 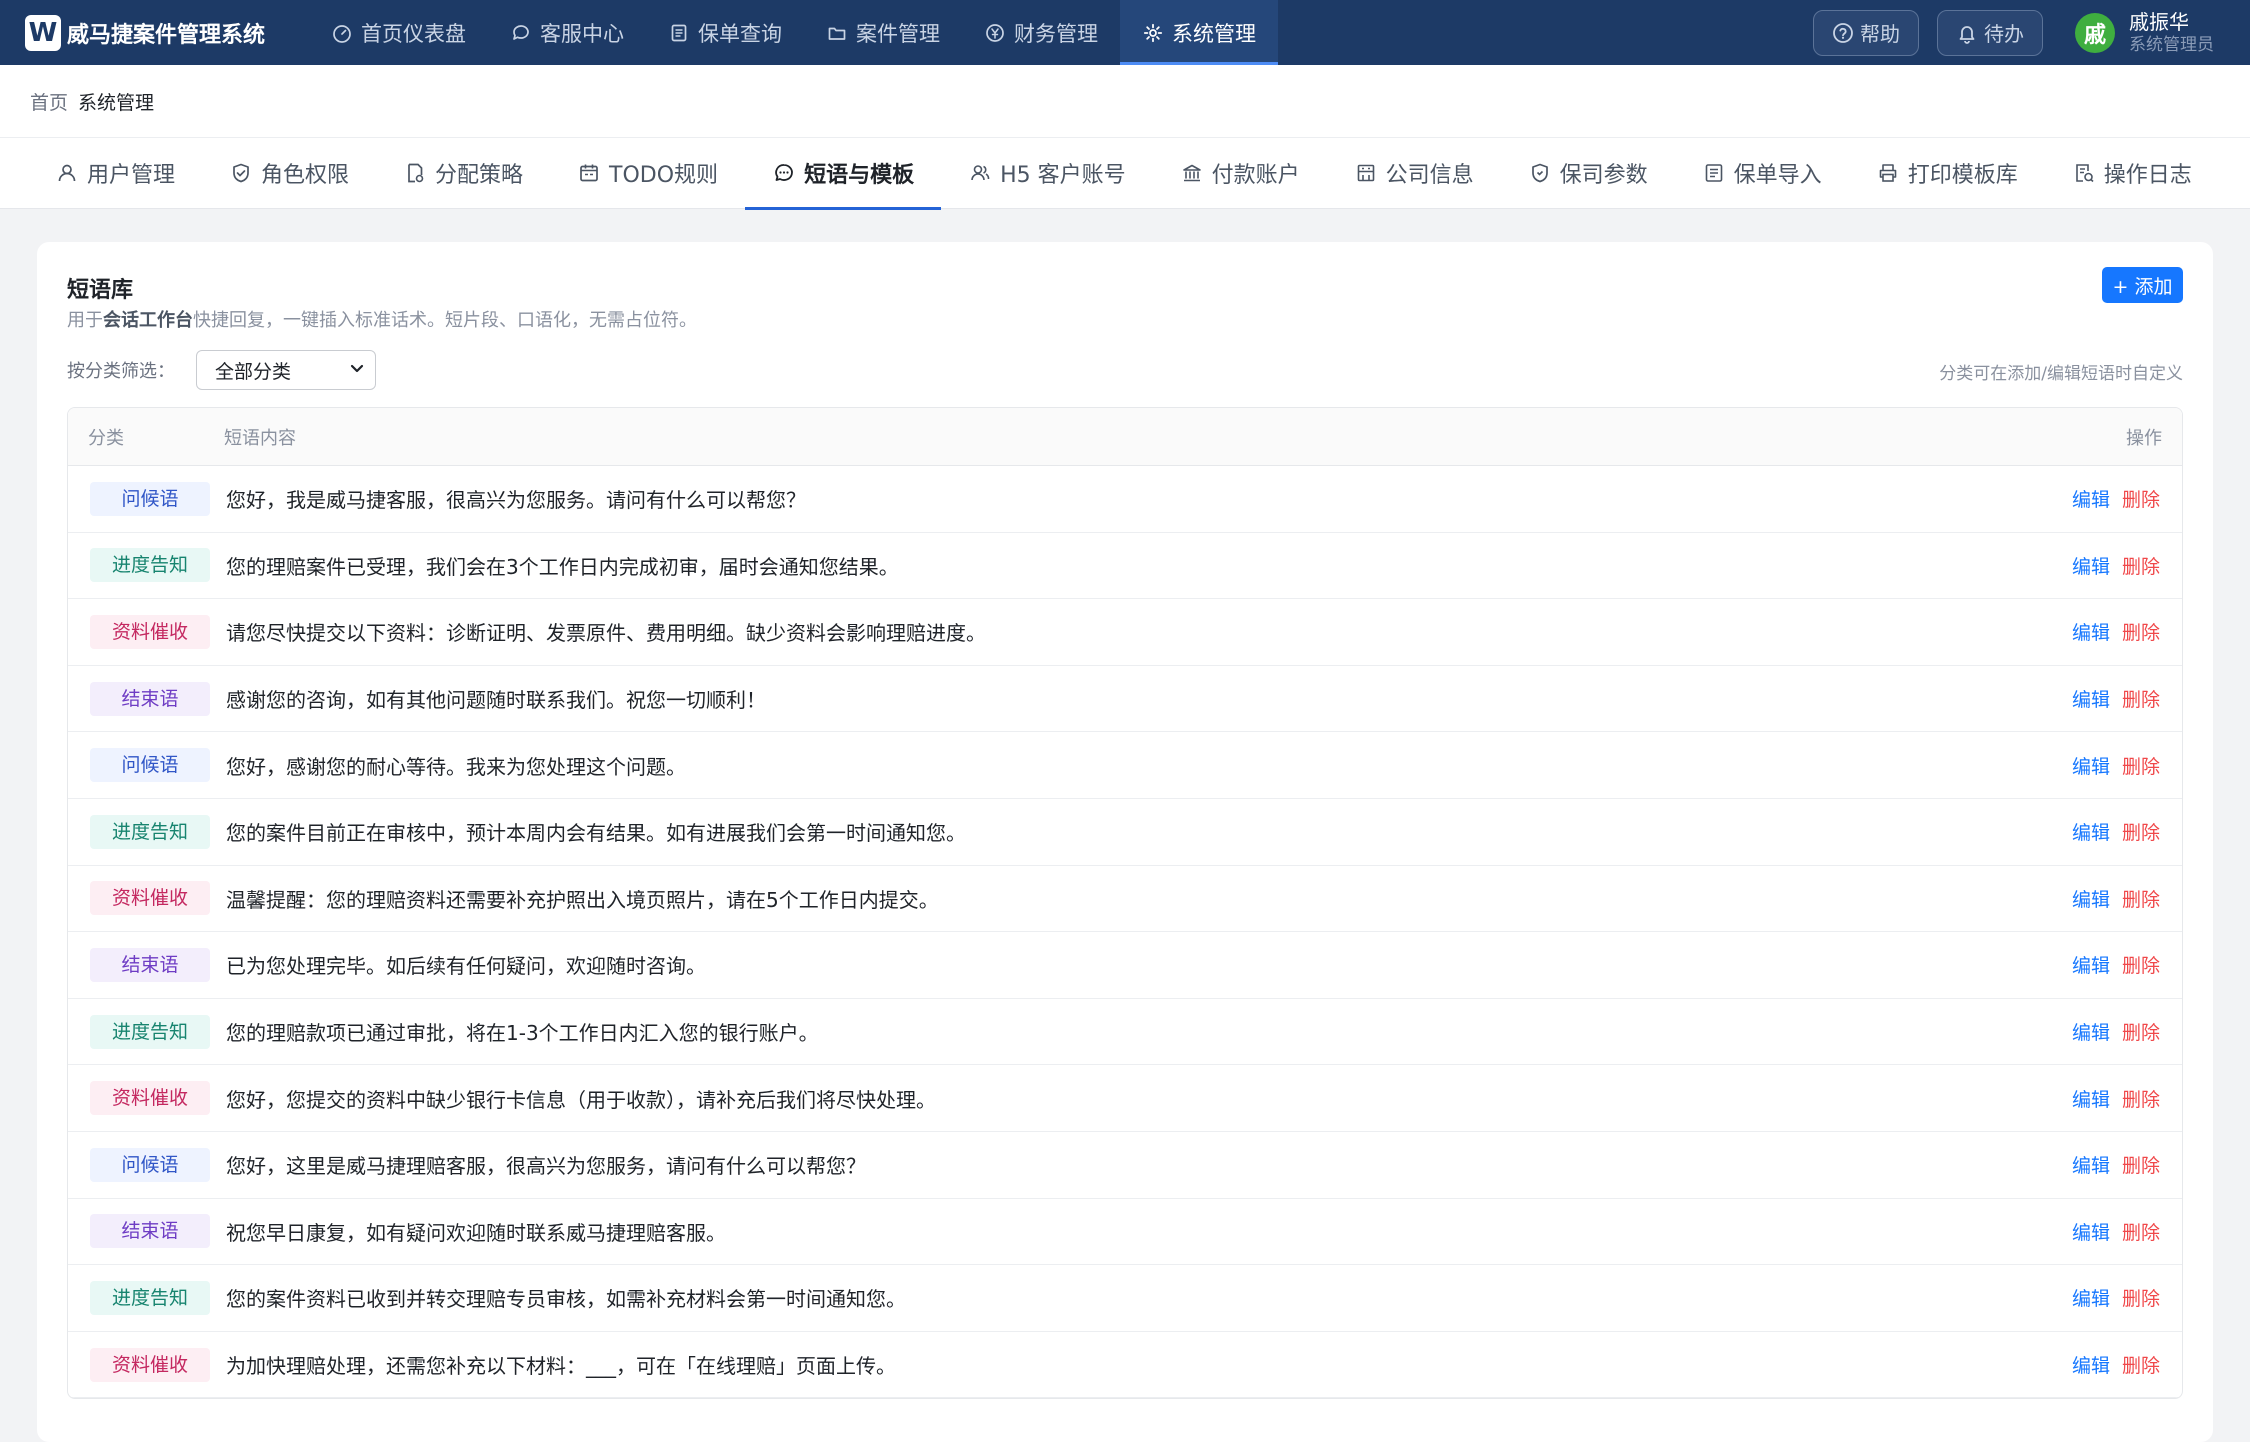 What do you see at coordinates (131, 175) in the screenshot?
I see `tab-label: 用户管理` at bounding box center [131, 175].